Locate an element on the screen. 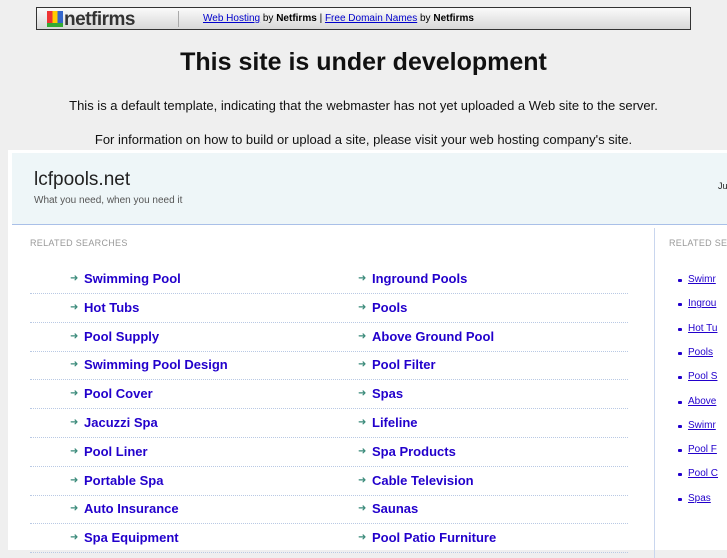  sidebar-search-link: Pools is located at coordinates (695, 352).